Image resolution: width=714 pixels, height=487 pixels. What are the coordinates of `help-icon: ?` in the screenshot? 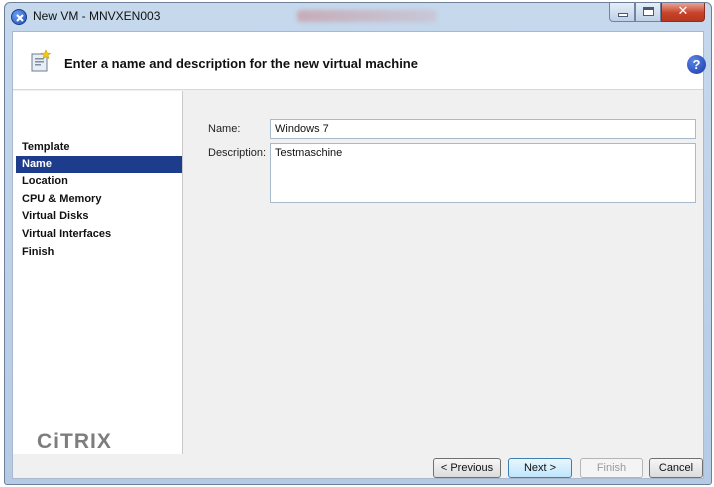 It's located at (696, 64).